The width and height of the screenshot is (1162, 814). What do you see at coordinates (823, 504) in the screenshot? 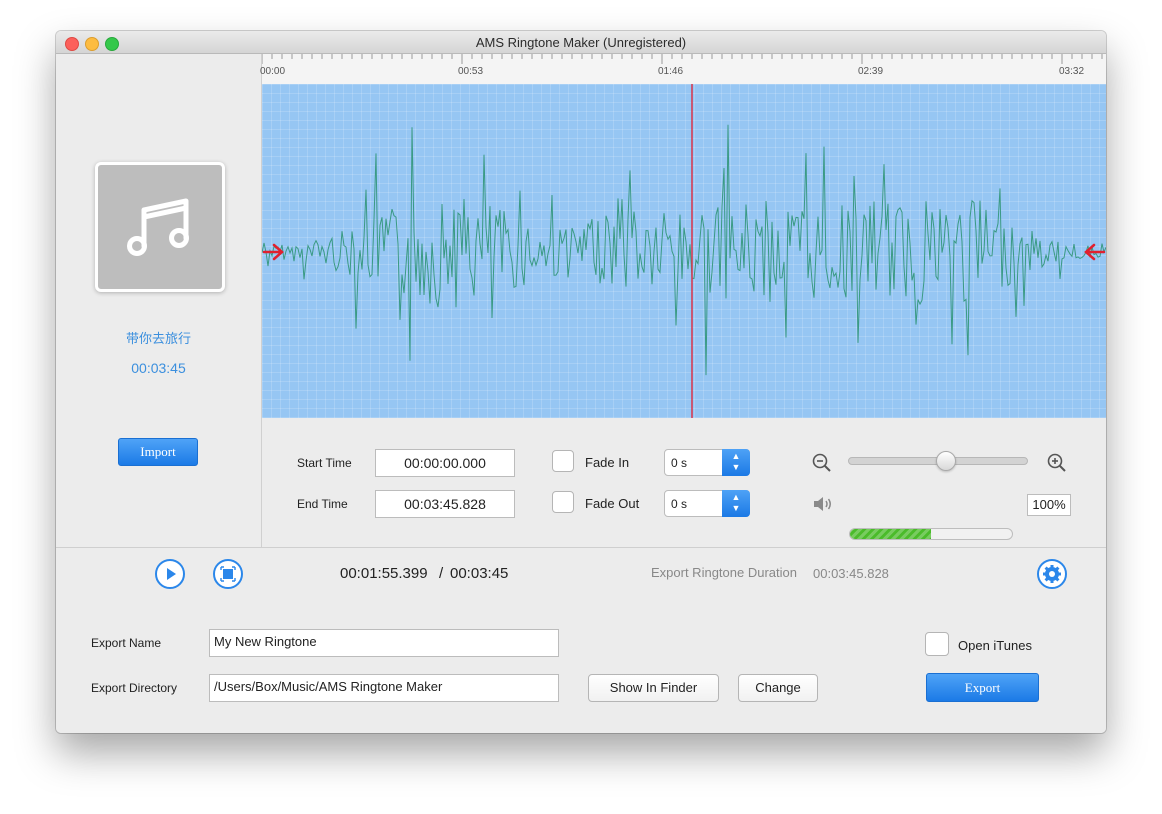
I see `speaker-icon` at bounding box center [823, 504].